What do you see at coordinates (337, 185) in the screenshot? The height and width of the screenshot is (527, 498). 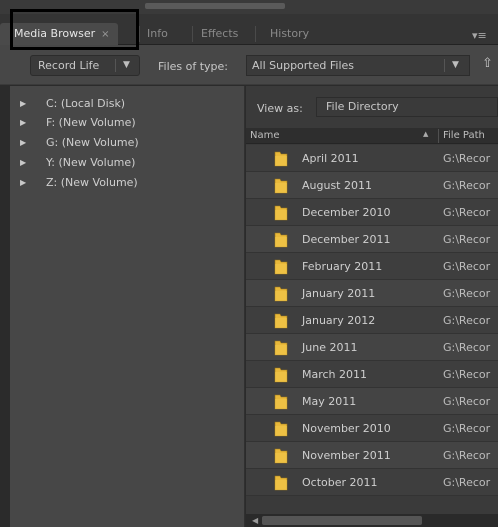 I see `file-name: August 2011` at bounding box center [337, 185].